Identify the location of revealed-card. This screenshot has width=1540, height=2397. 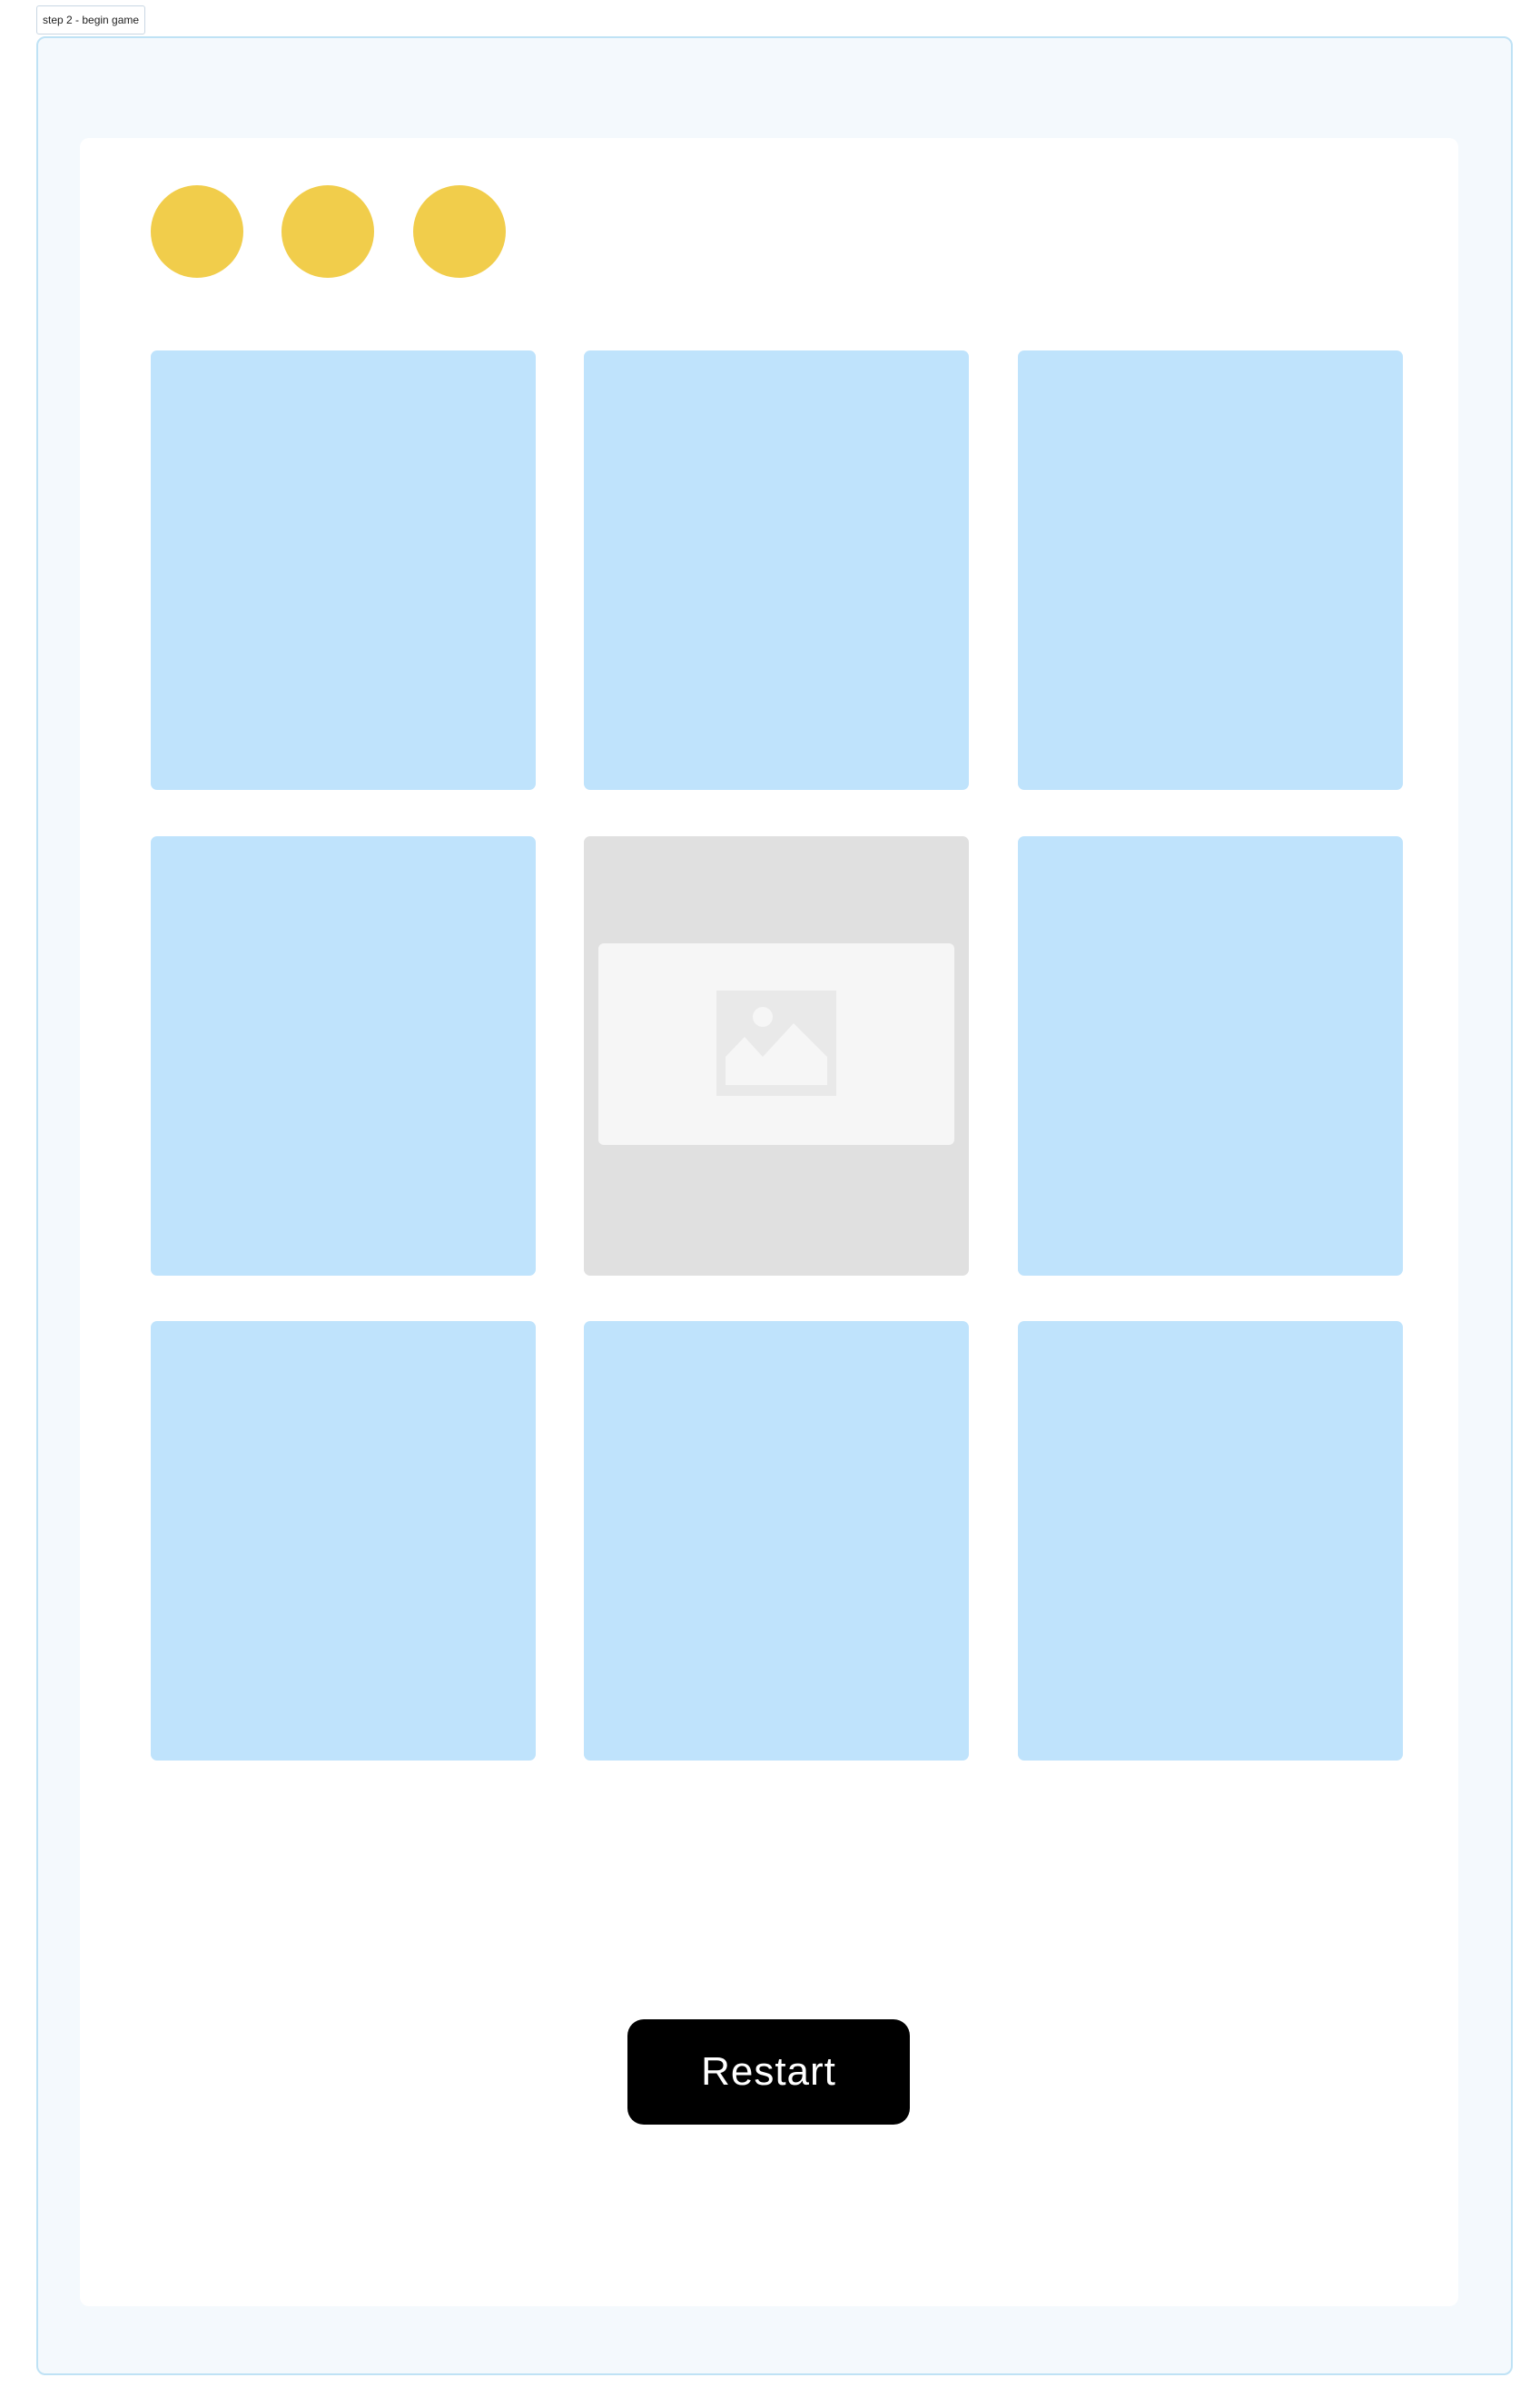
(776, 1056).